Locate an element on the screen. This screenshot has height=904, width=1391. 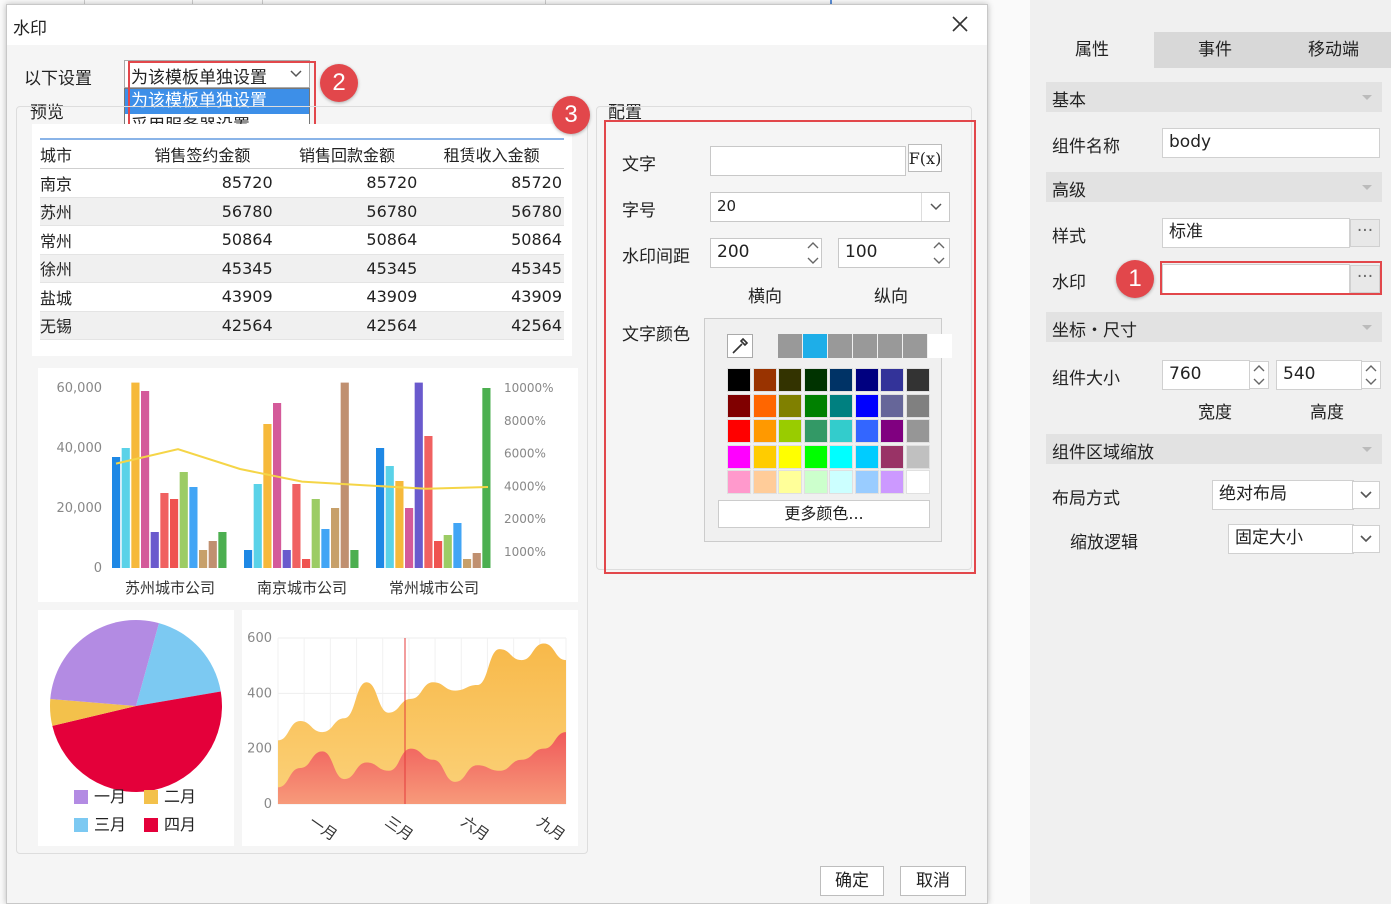
table-cell: 50864 is located at coordinates (202, 240).